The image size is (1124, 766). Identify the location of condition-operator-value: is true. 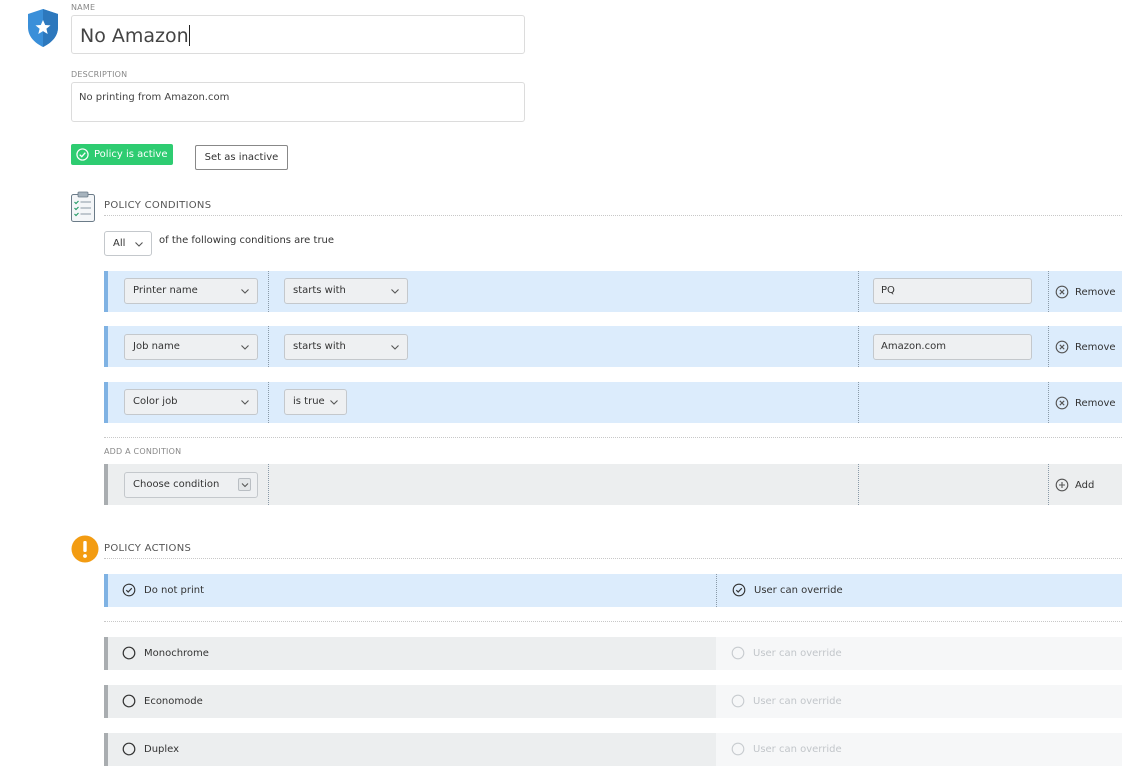
(309, 401).